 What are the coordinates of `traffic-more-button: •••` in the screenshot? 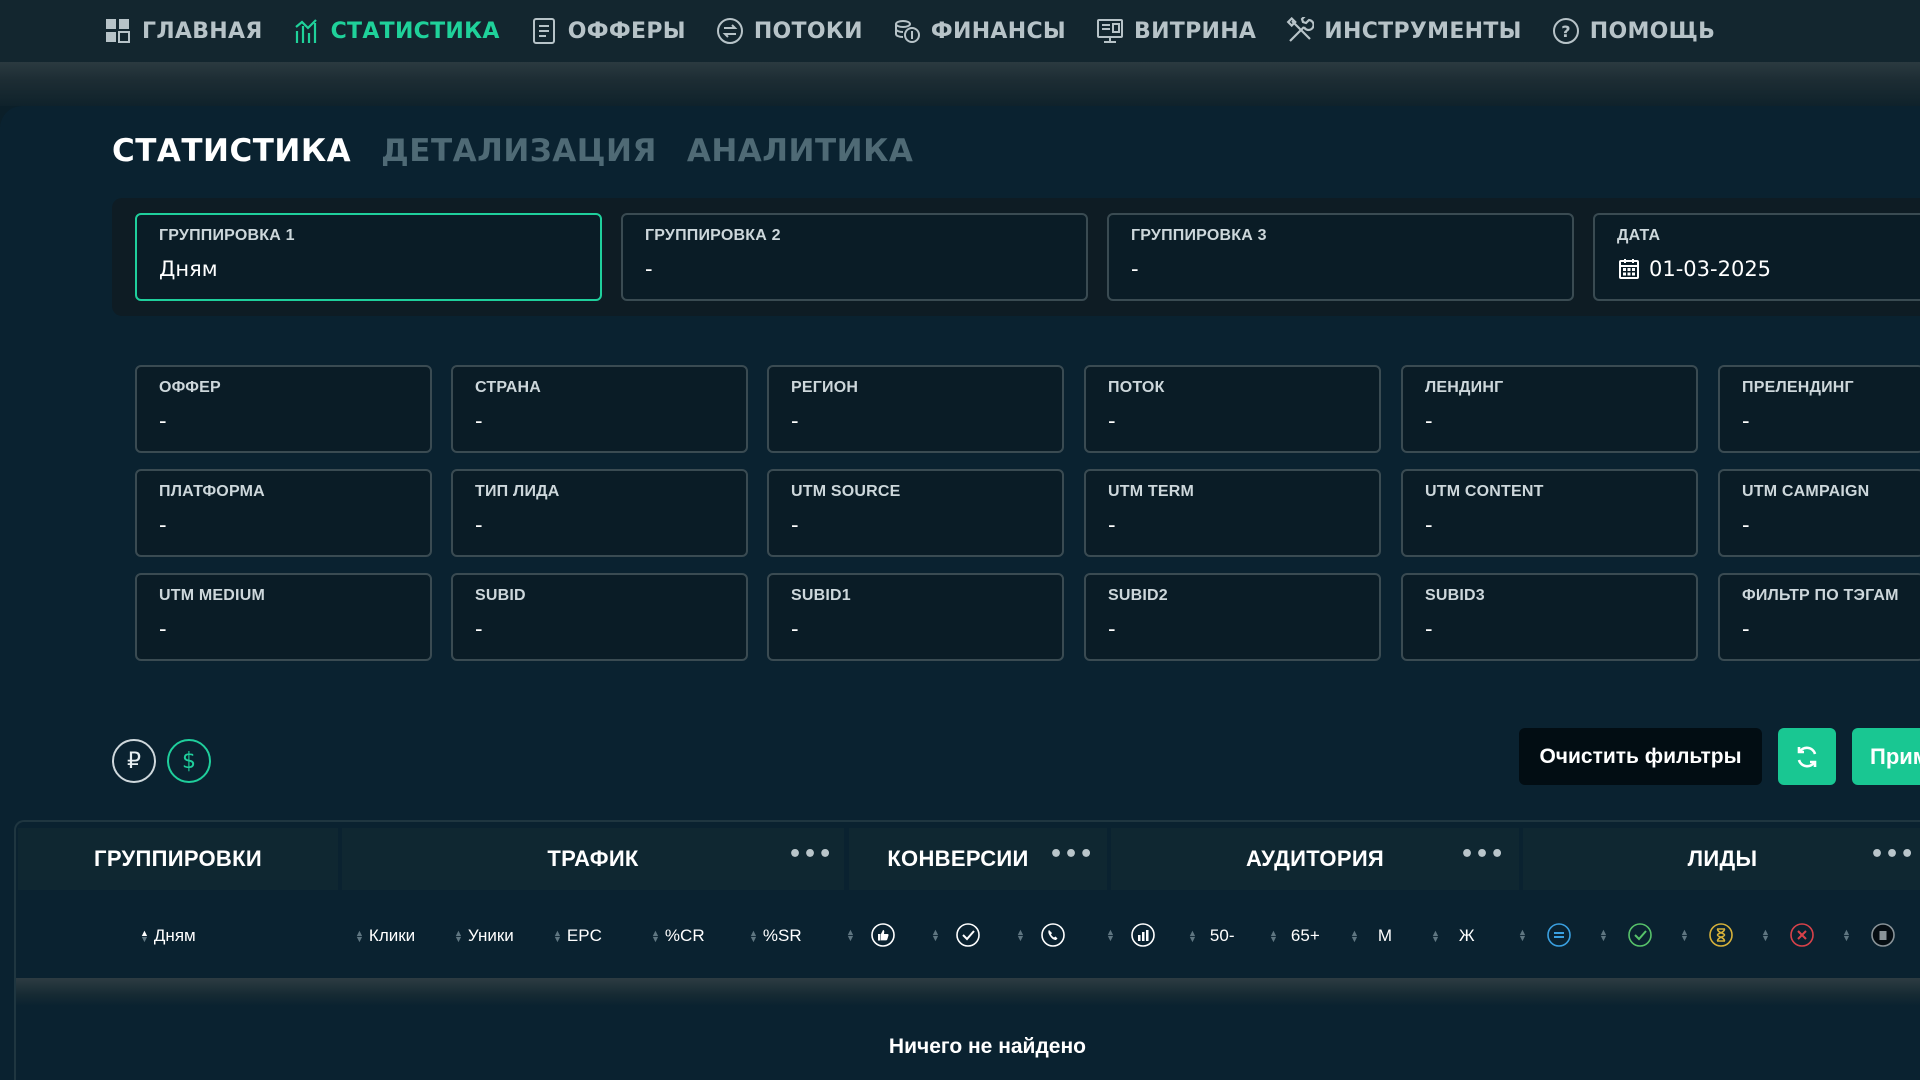 It's located at (810, 854).